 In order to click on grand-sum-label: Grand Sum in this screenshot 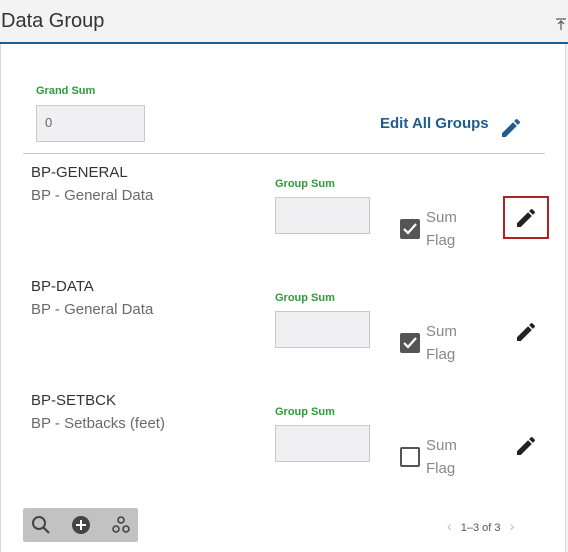, I will do `click(66, 91)`.